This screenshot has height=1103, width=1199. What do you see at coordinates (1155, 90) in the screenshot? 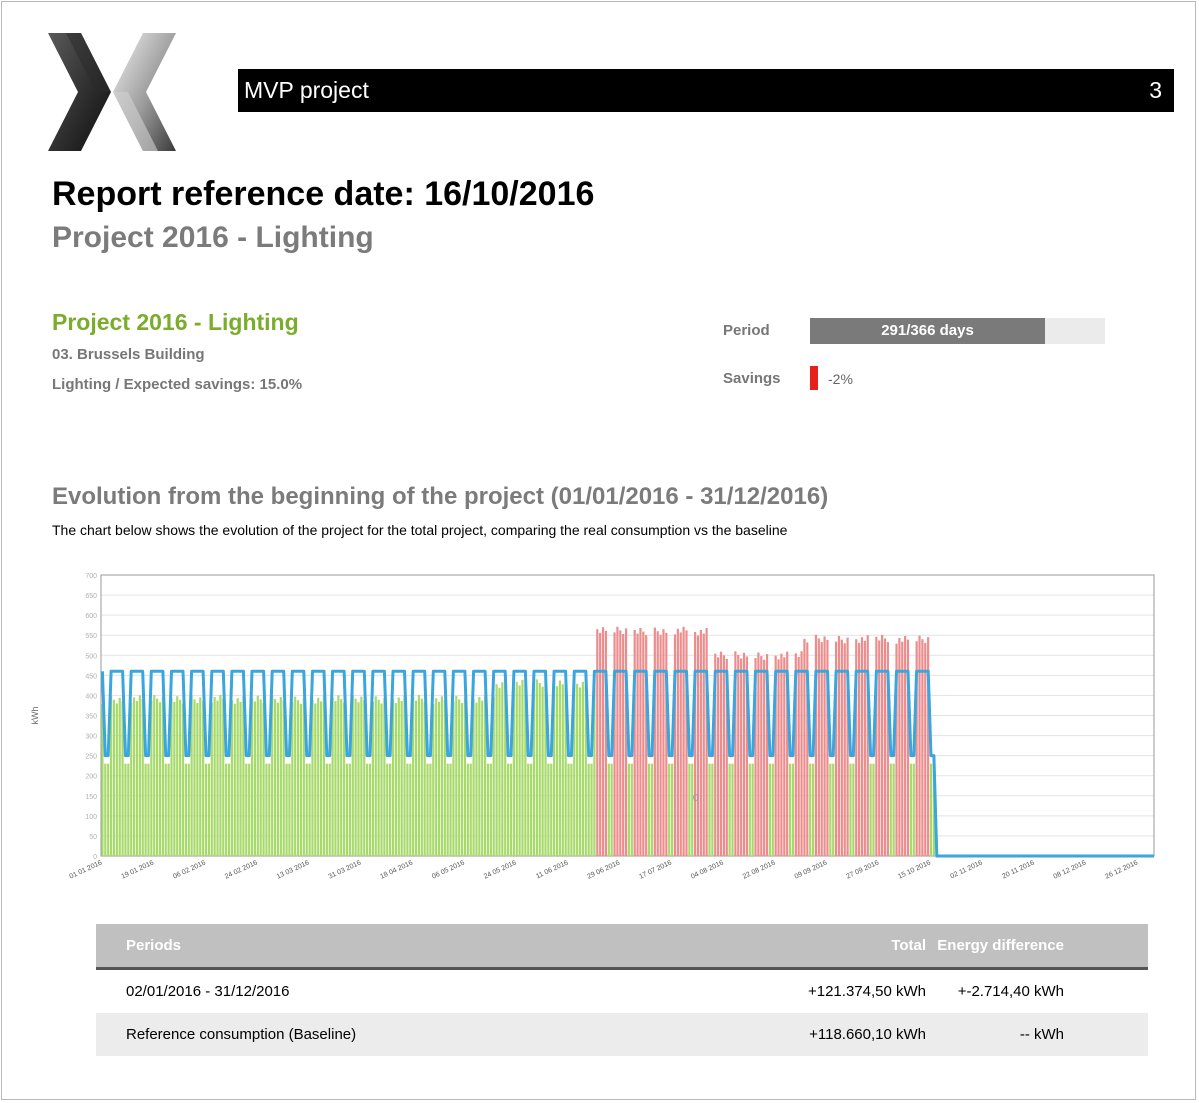
I see `page-number: 3` at bounding box center [1155, 90].